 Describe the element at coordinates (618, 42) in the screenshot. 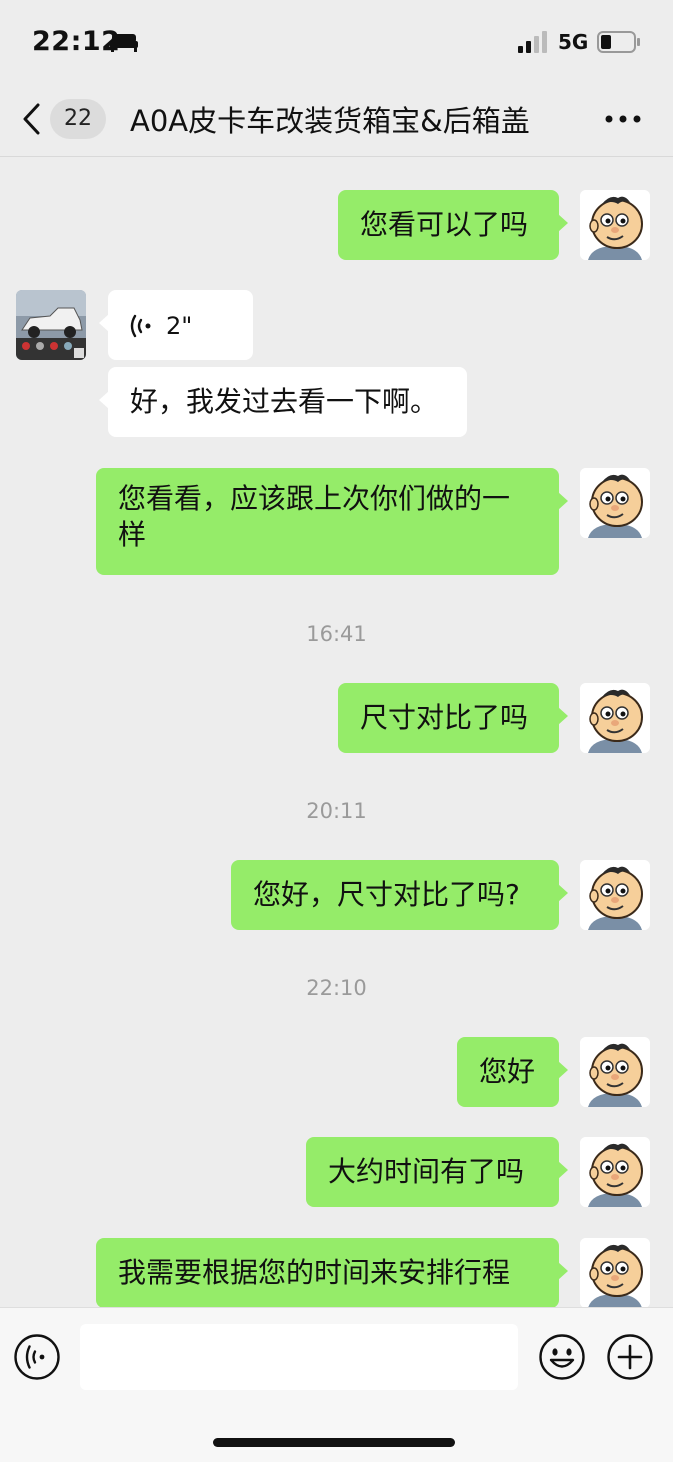

I see `battery-icon` at that location.